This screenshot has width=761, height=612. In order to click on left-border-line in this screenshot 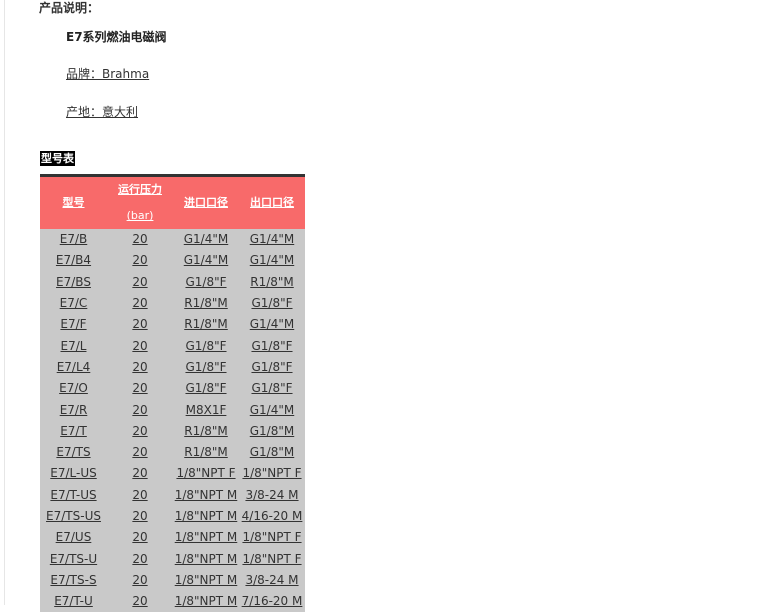, I will do `click(4, 302)`.